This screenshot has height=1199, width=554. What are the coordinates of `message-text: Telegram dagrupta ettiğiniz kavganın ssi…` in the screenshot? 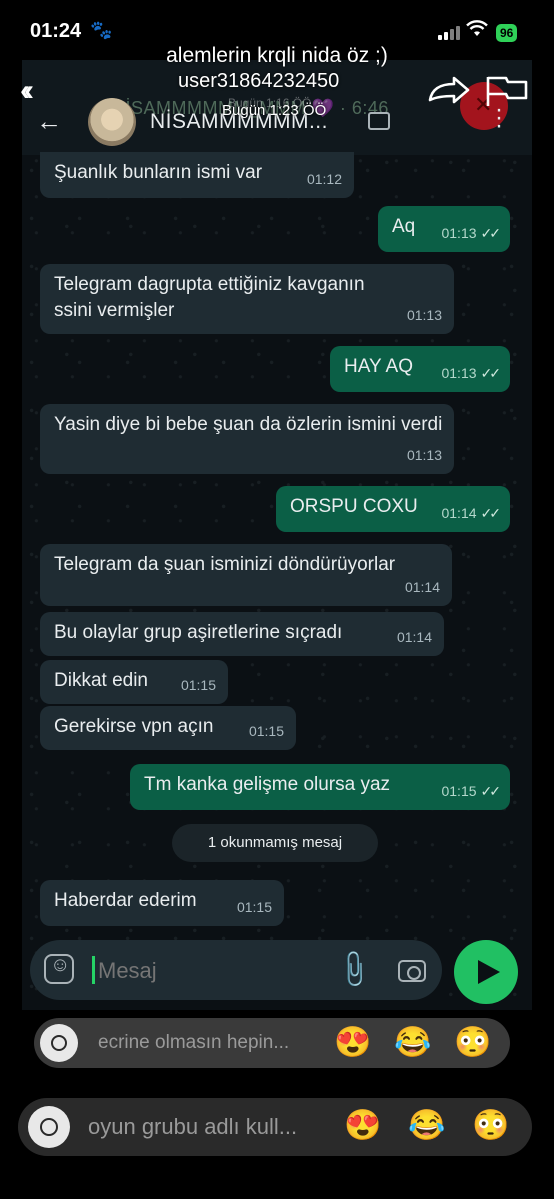 It's located at (209, 297).